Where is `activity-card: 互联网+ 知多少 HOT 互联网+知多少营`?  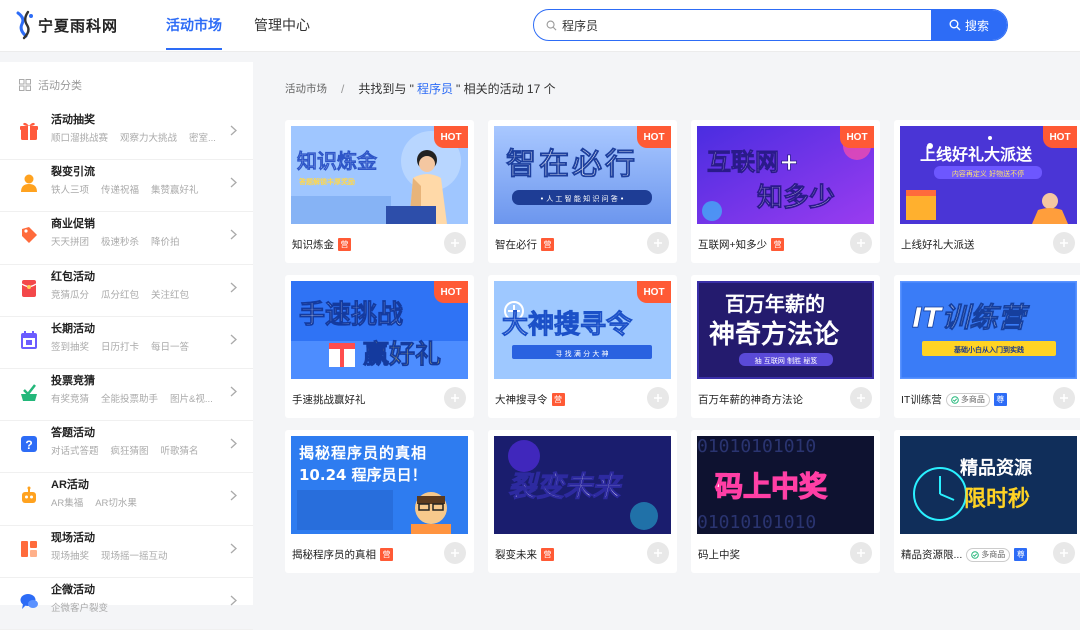 activity-card: 互联网+ 知多少 HOT 互联网+知多少营 is located at coordinates (785, 191).